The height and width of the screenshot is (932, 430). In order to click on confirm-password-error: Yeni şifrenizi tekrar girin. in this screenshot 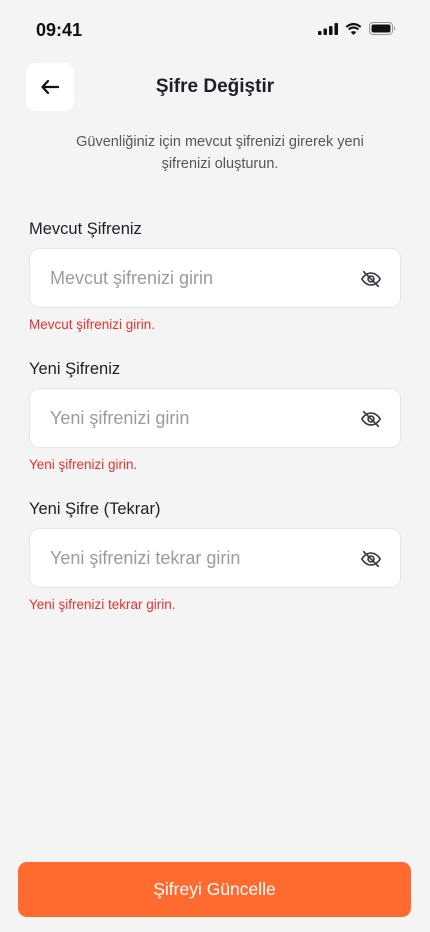, I will do `click(102, 604)`.